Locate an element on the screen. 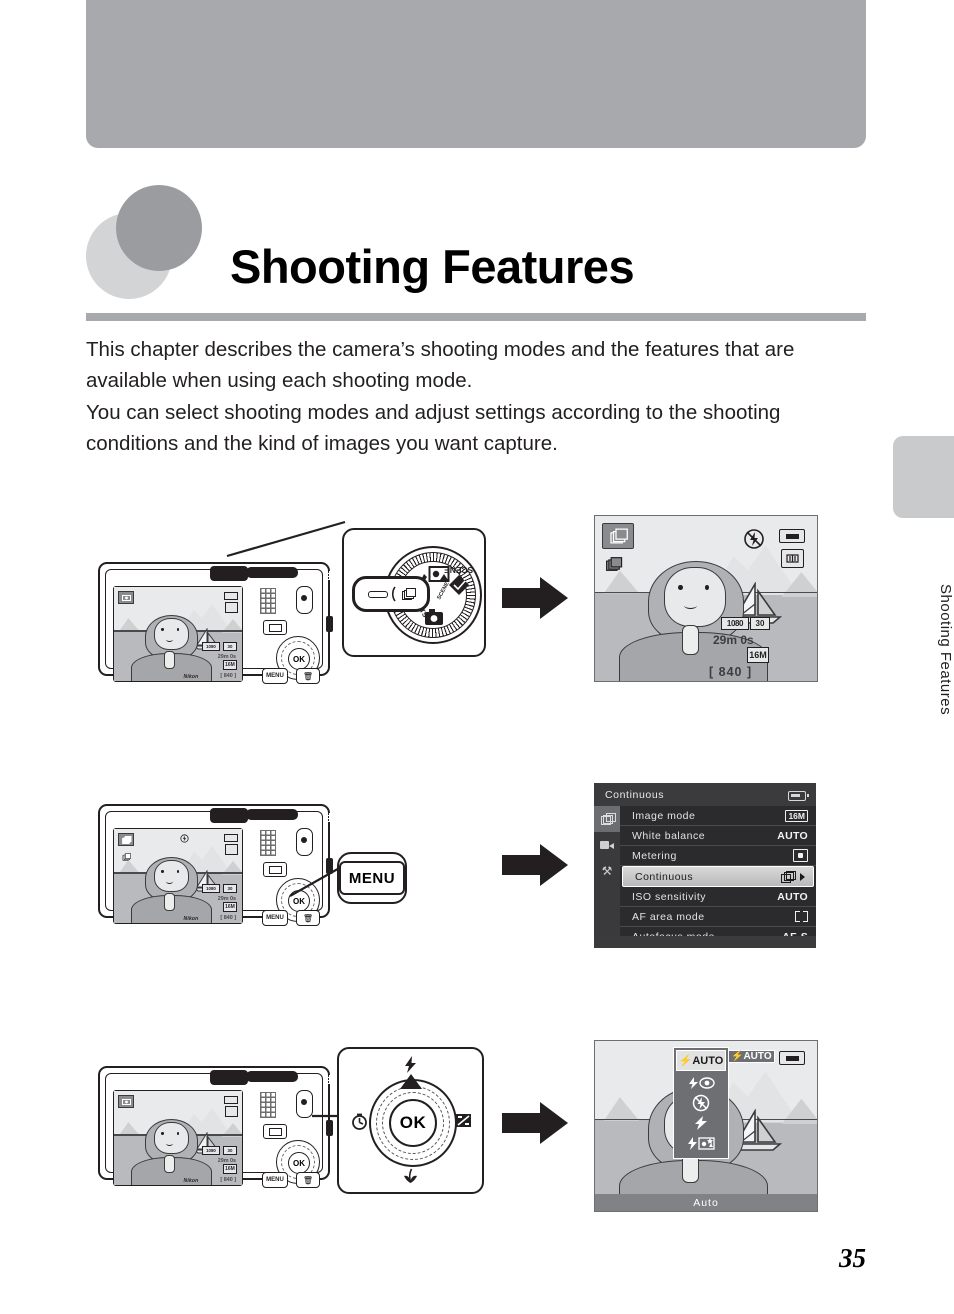 The width and height of the screenshot is (954, 1314). menu-footer-bar is located at coordinates (705, 942).